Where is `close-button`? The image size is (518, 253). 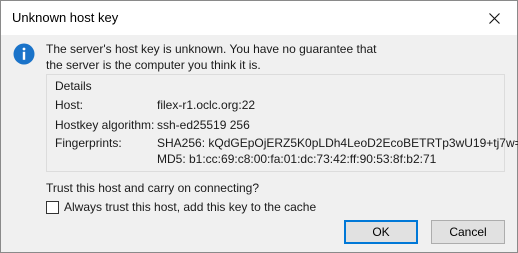 close-button is located at coordinates (494, 18).